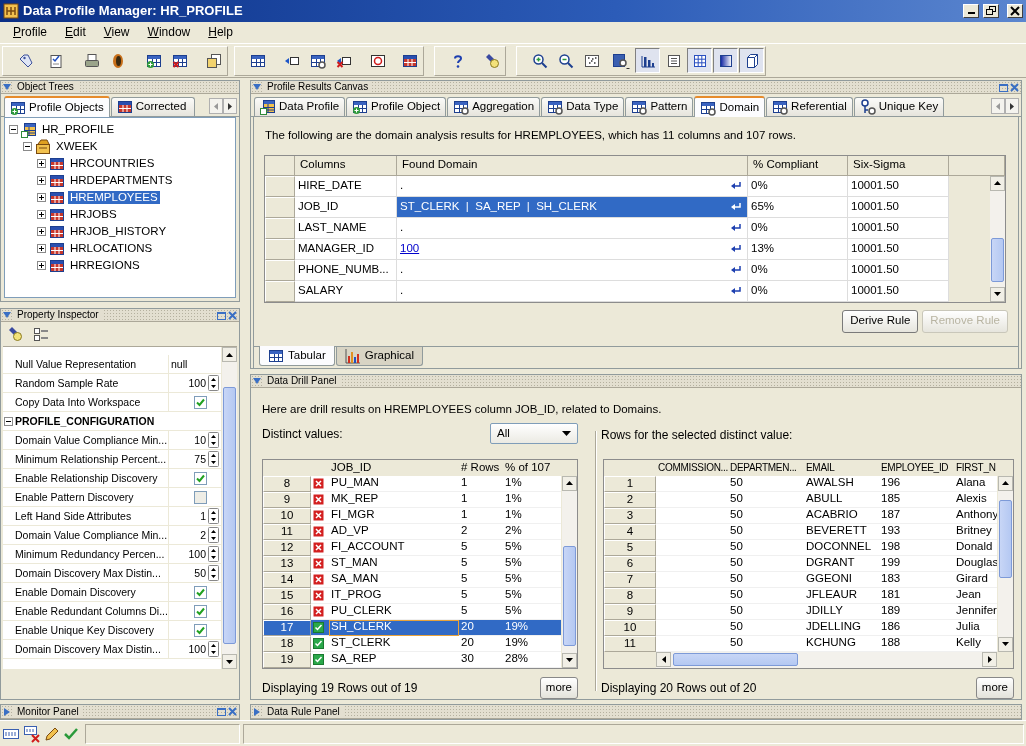 This screenshot has width=1026, height=746. What do you see at coordinates (412, 579) in the screenshot?
I see `table-row: 14 SA_MAN 5 5%` at bounding box center [412, 579].